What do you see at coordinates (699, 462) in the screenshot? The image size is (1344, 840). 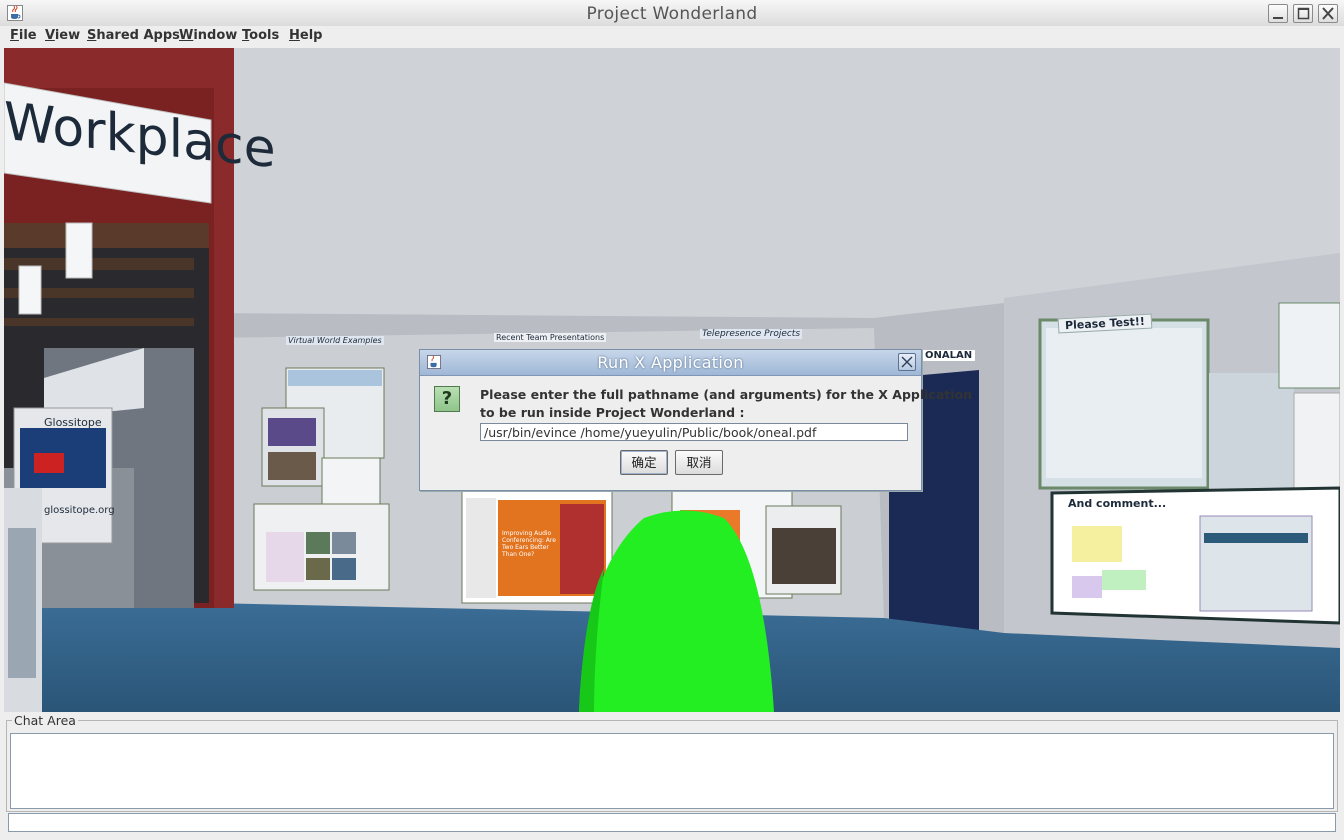 I see `cancel-button: 取消` at bounding box center [699, 462].